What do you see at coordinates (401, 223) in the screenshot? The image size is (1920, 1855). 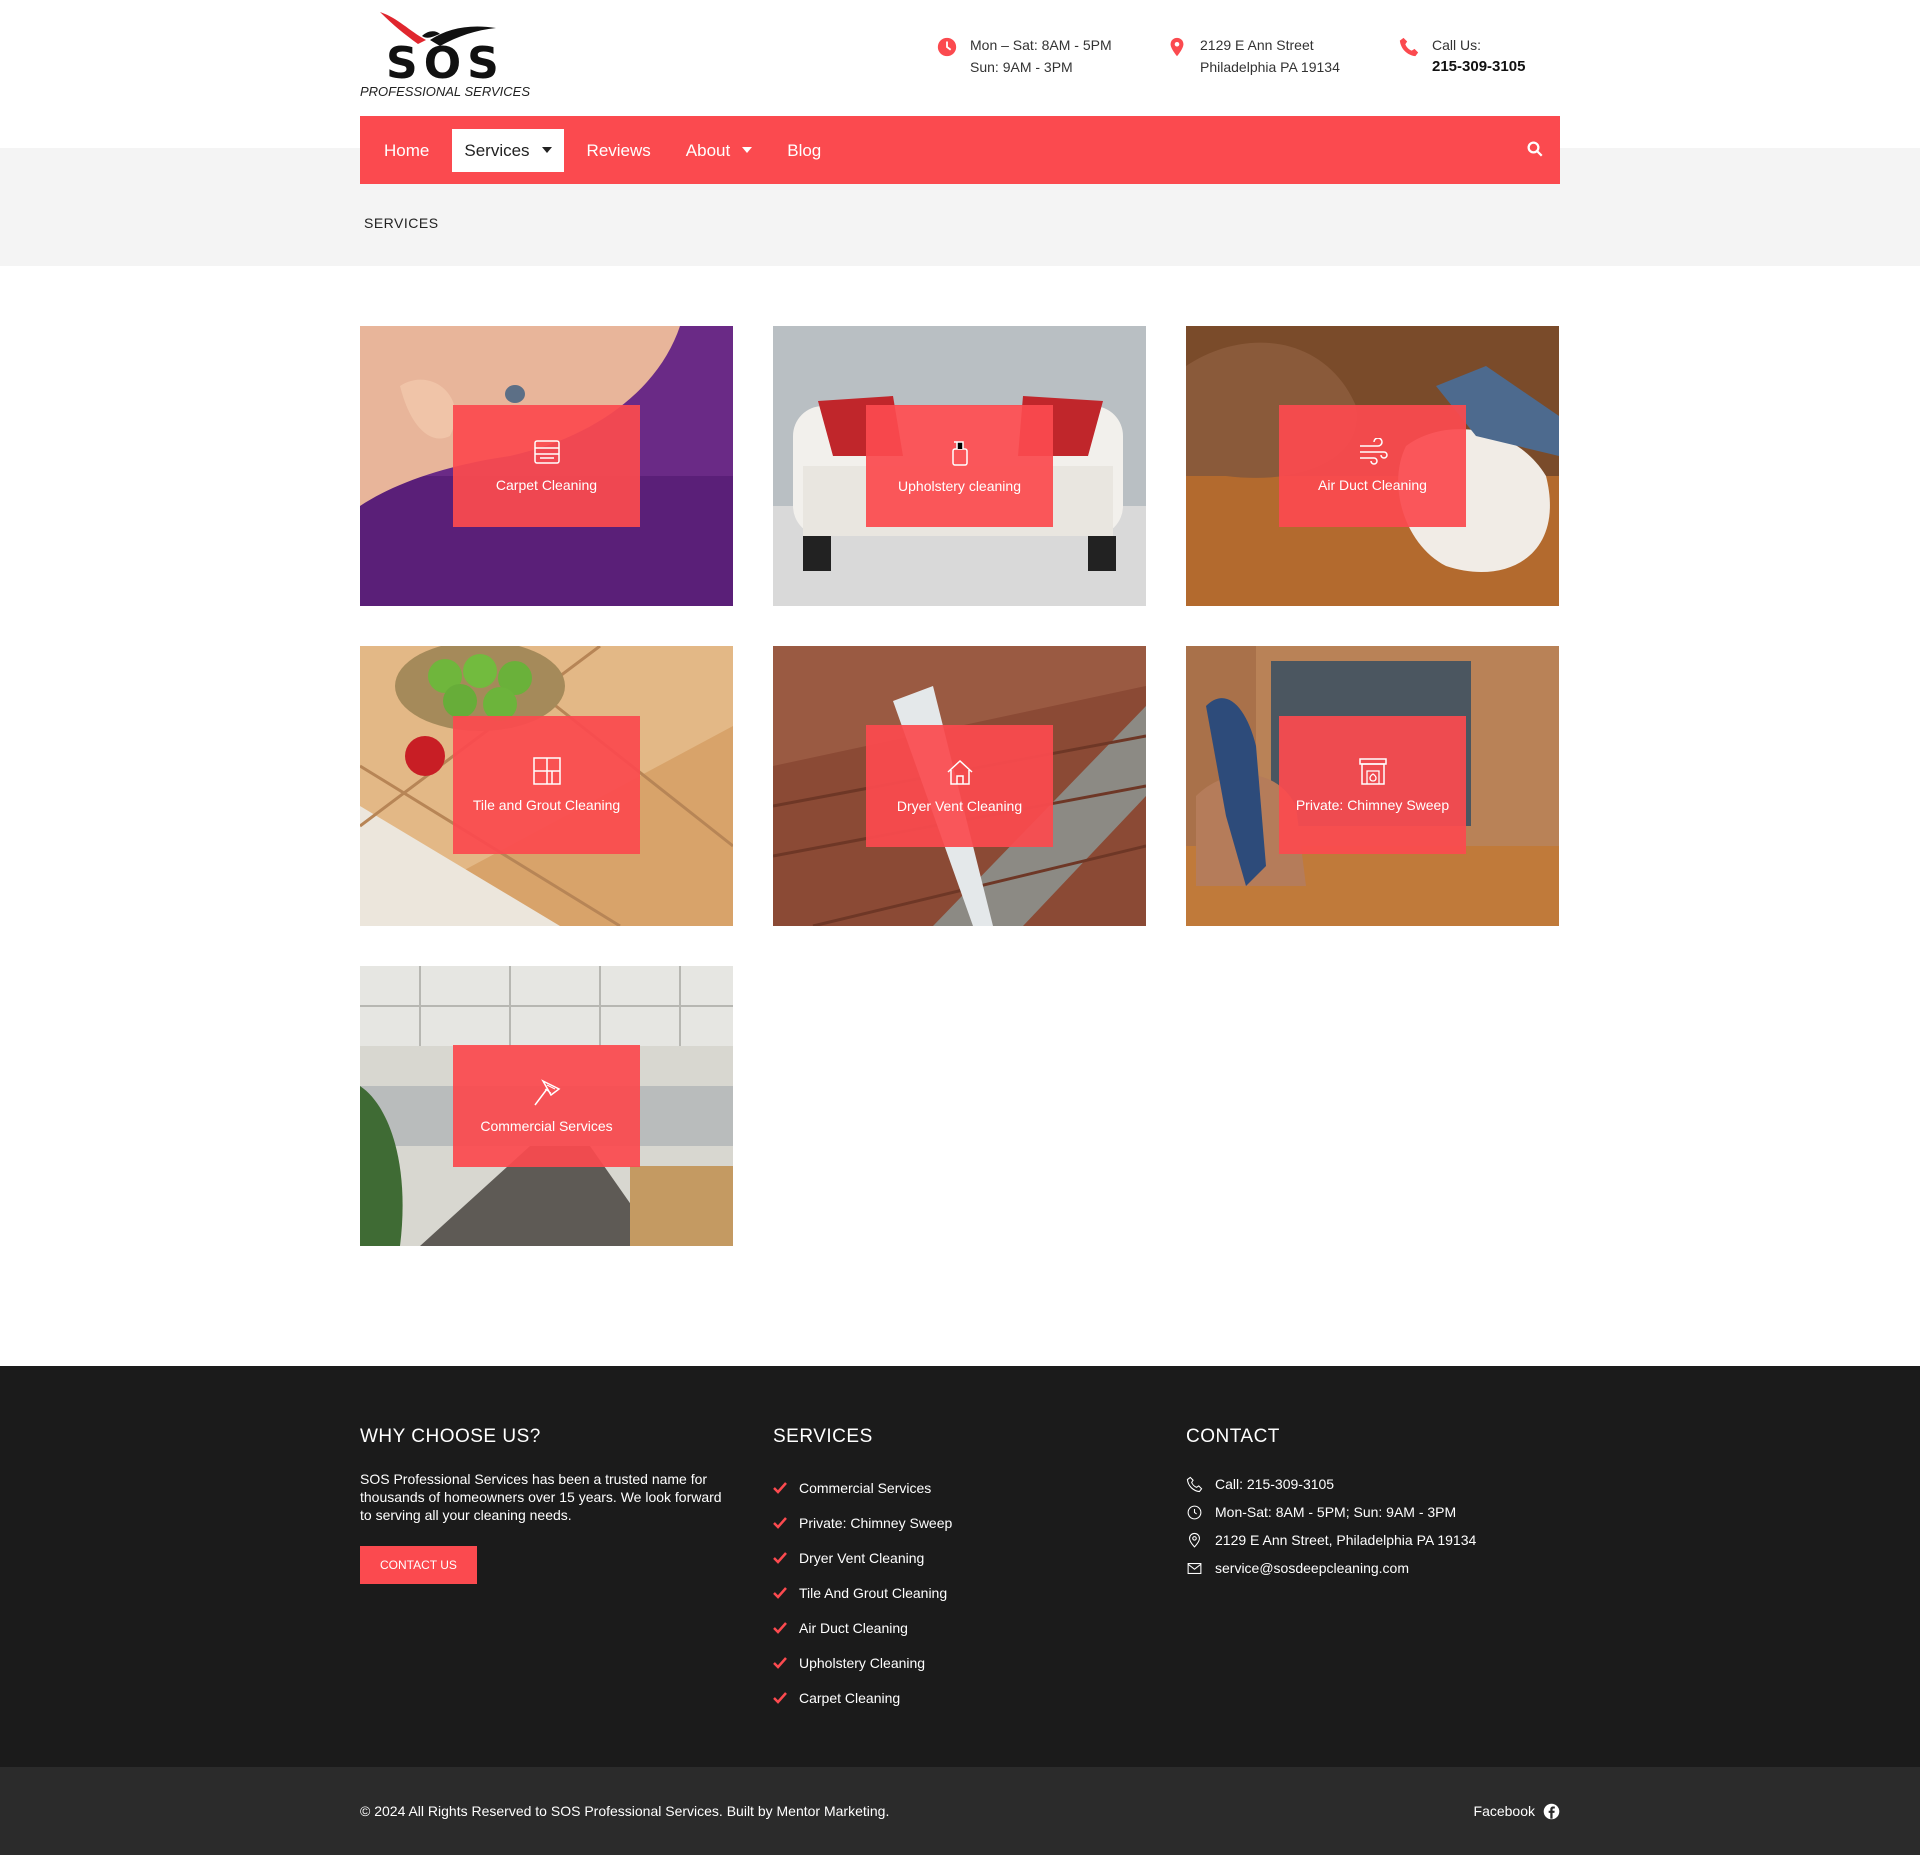 I see `breadcrumb: SERVICES` at bounding box center [401, 223].